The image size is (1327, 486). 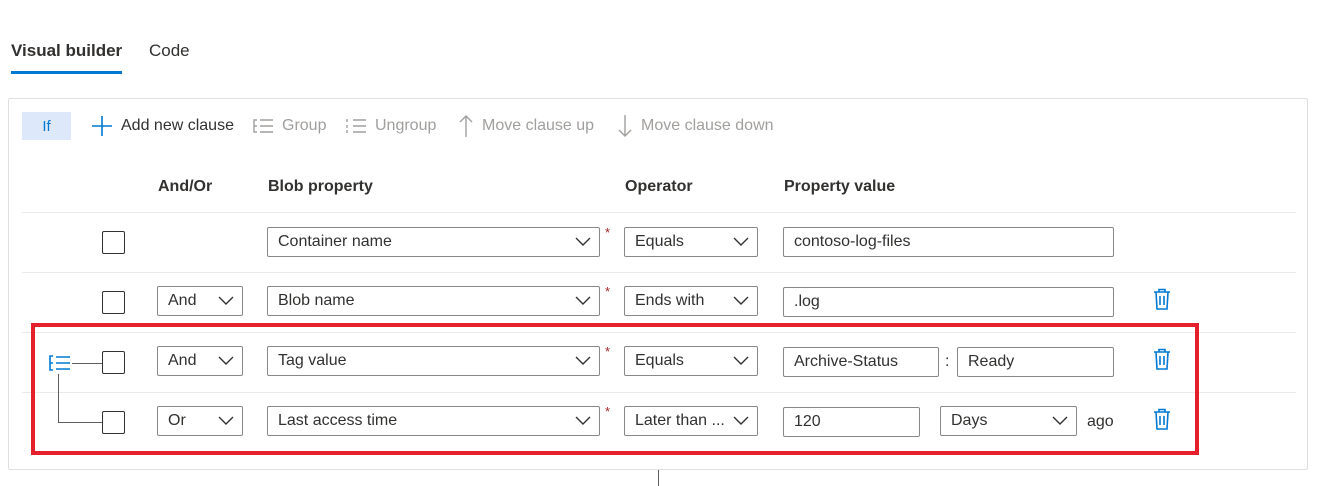 I want to click on blob-property-dropdown: Blob name, so click(x=433, y=301).